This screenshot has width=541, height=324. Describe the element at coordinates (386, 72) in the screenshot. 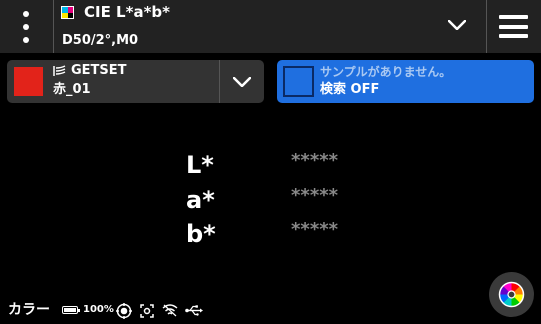

I see `no-sample-message: サンプルがありません。` at that location.